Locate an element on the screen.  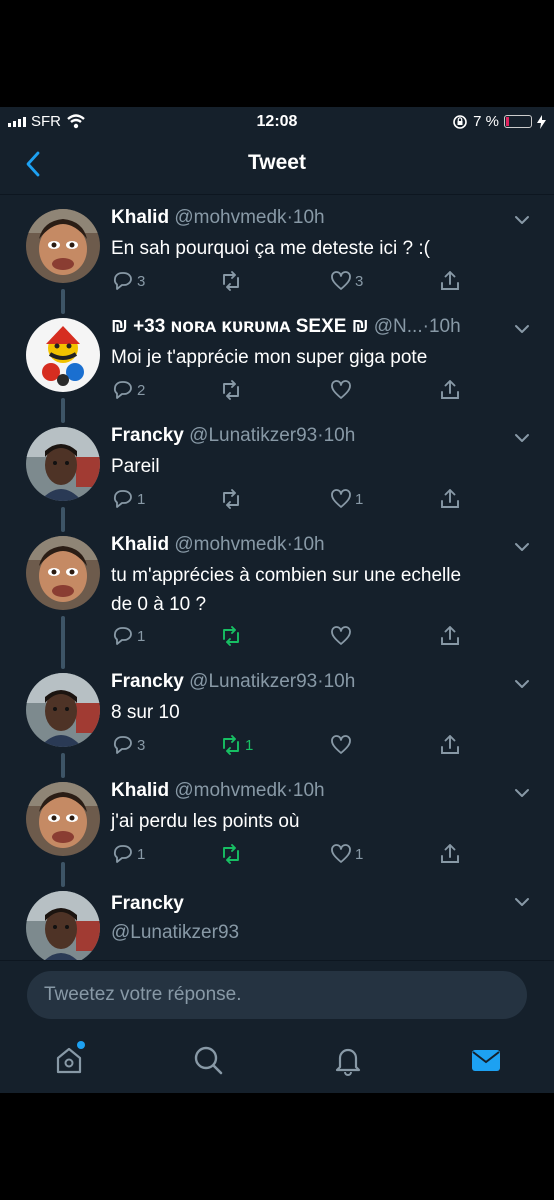
author-name: ₪ +33 ɴᴏʀᴀ ᴋᴜʀᴜᴍᴀ SEXE ₪ is located at coordinates (239, 326).